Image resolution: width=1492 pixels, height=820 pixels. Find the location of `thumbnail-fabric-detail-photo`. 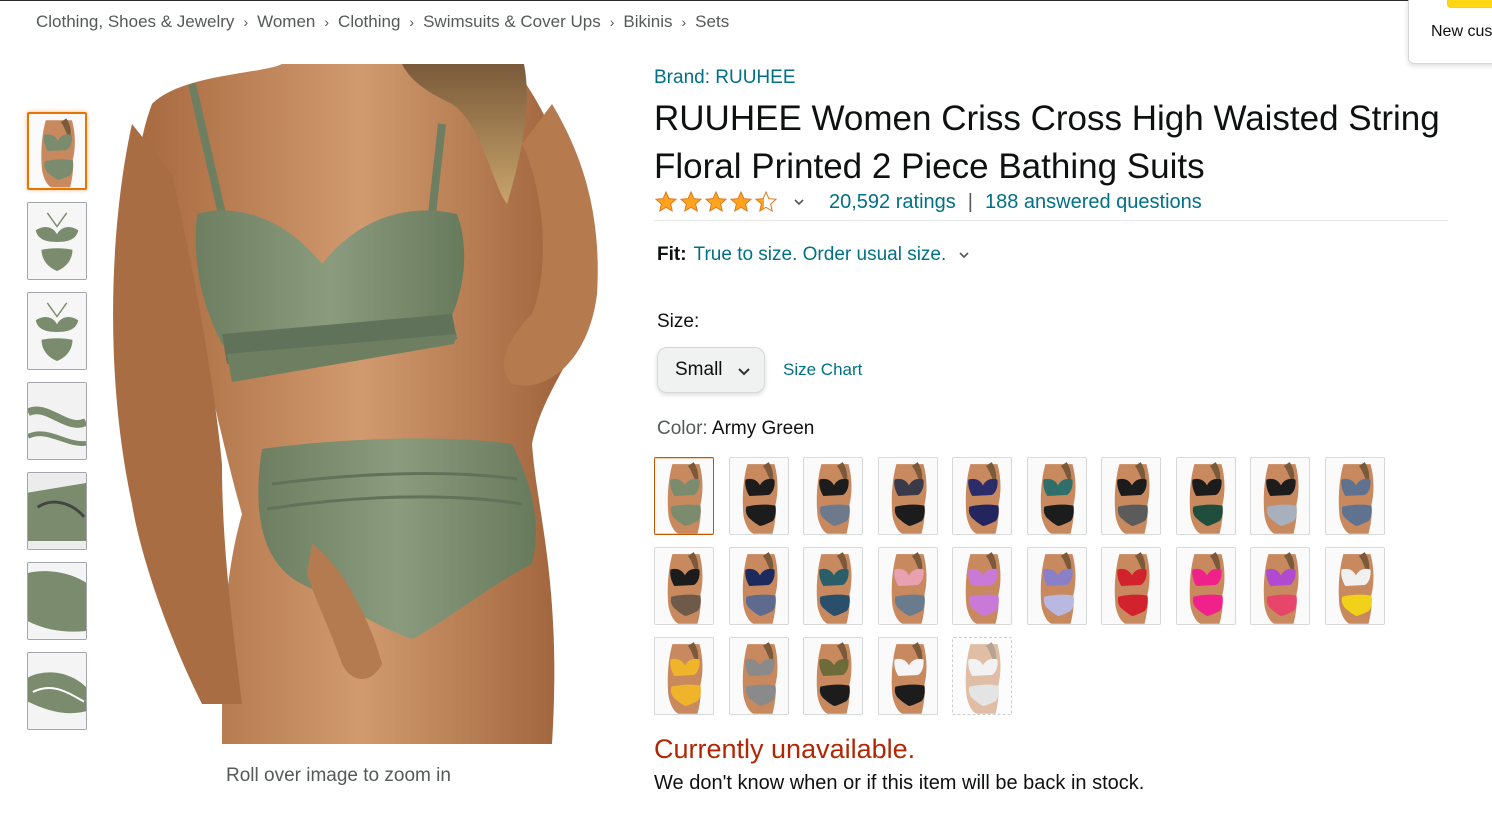

thumbnail-fabric-detail-photo is located at coordinates (57, 601).